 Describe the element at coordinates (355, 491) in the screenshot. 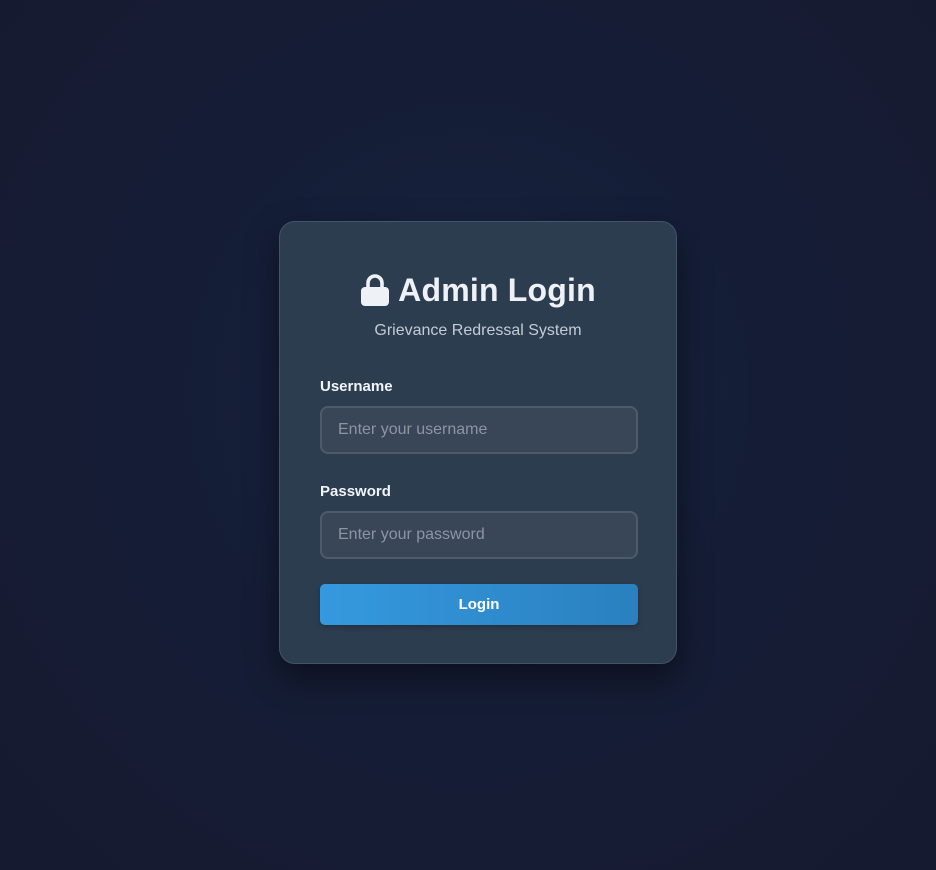

I see `password-label: Password` at that location.